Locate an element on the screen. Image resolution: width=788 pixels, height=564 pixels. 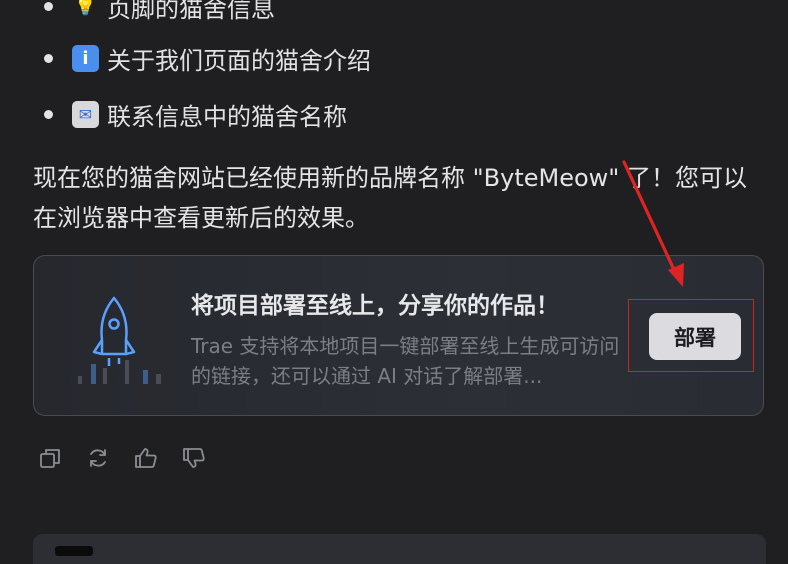
list-item-text: 关于我们页面的猫舍介绍 is located at coordinates (239, 60).